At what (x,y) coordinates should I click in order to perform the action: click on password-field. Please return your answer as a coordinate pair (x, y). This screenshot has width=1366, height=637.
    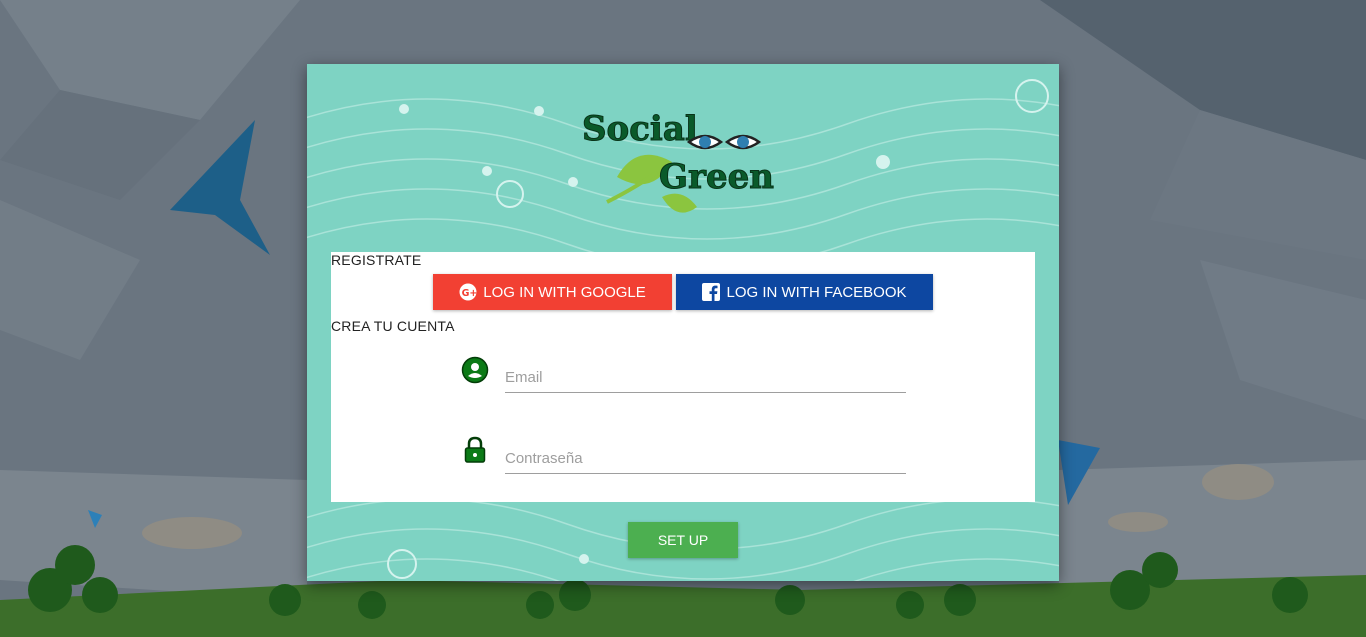
    Looking at the image, I should click on (705, 458).